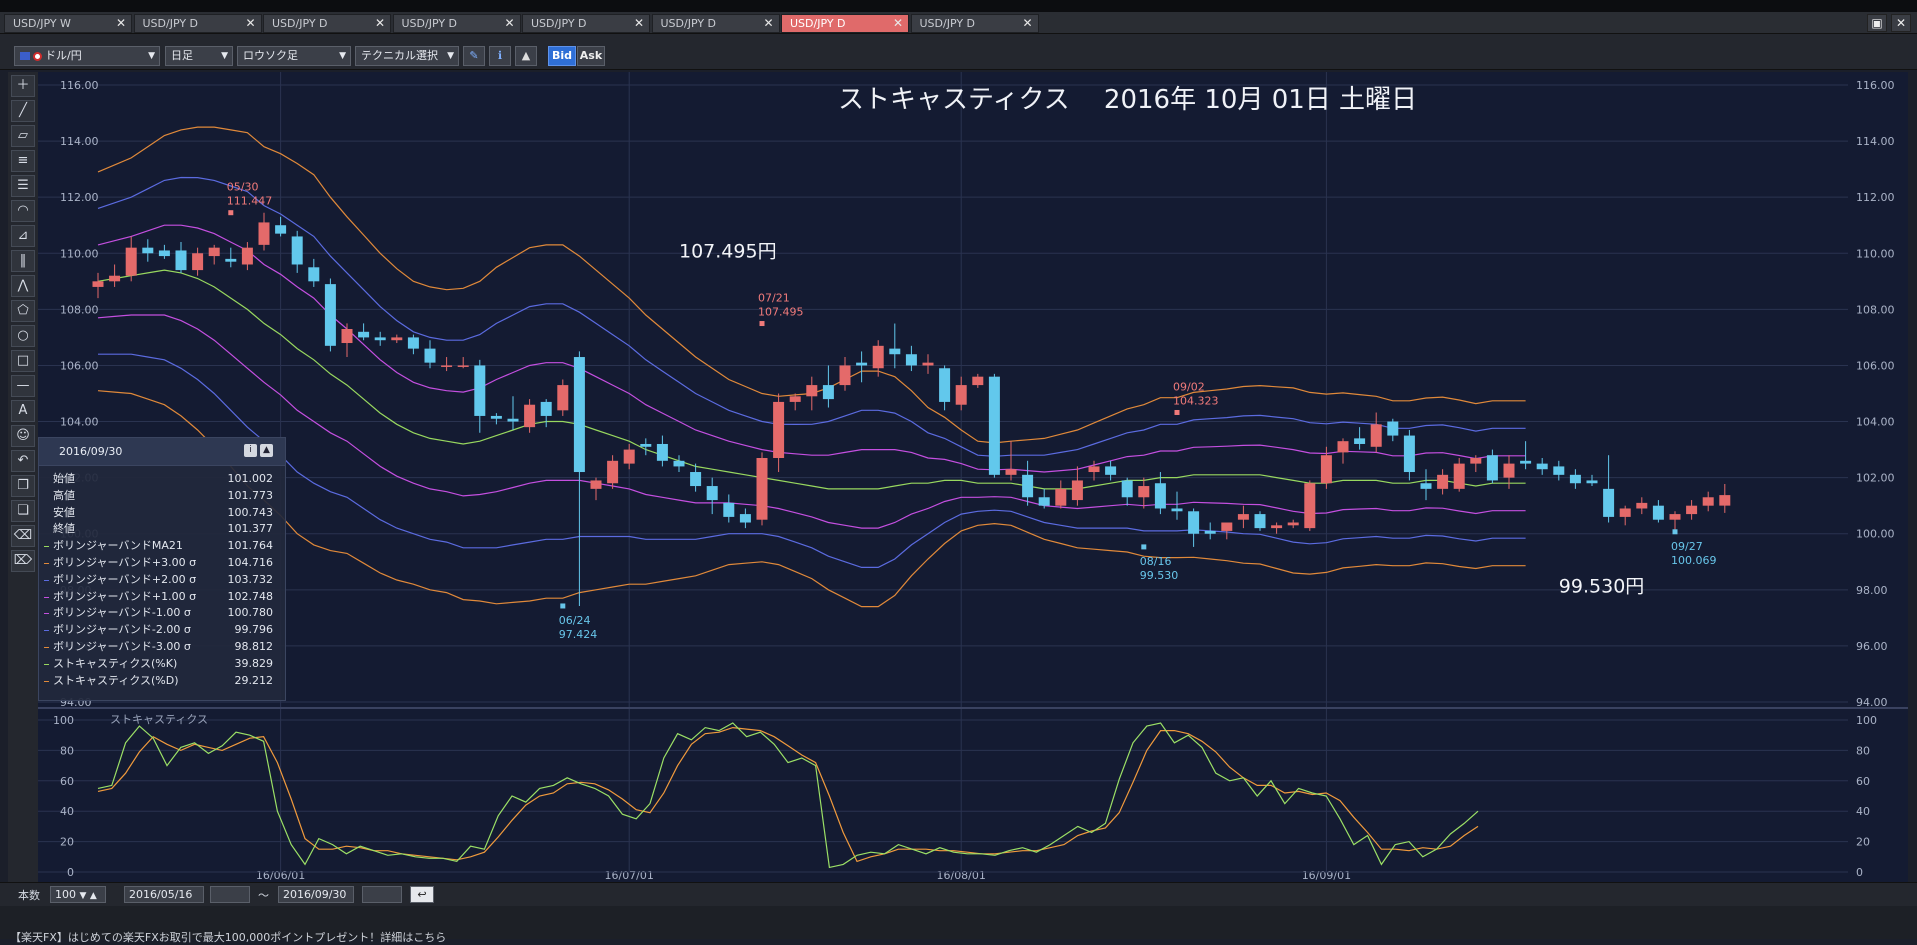 The height and width of the screenshot is (945, 1917). I want to click on y-tick-label-right: 110.00, so click(1875, 253).